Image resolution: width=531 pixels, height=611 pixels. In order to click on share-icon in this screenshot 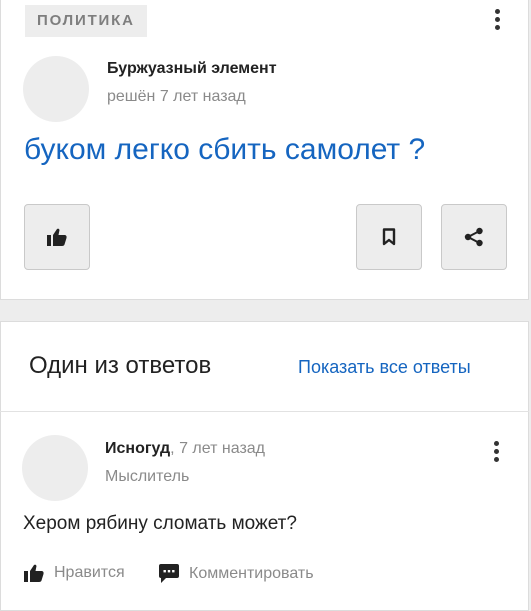, I will do `click(473, 237)`.